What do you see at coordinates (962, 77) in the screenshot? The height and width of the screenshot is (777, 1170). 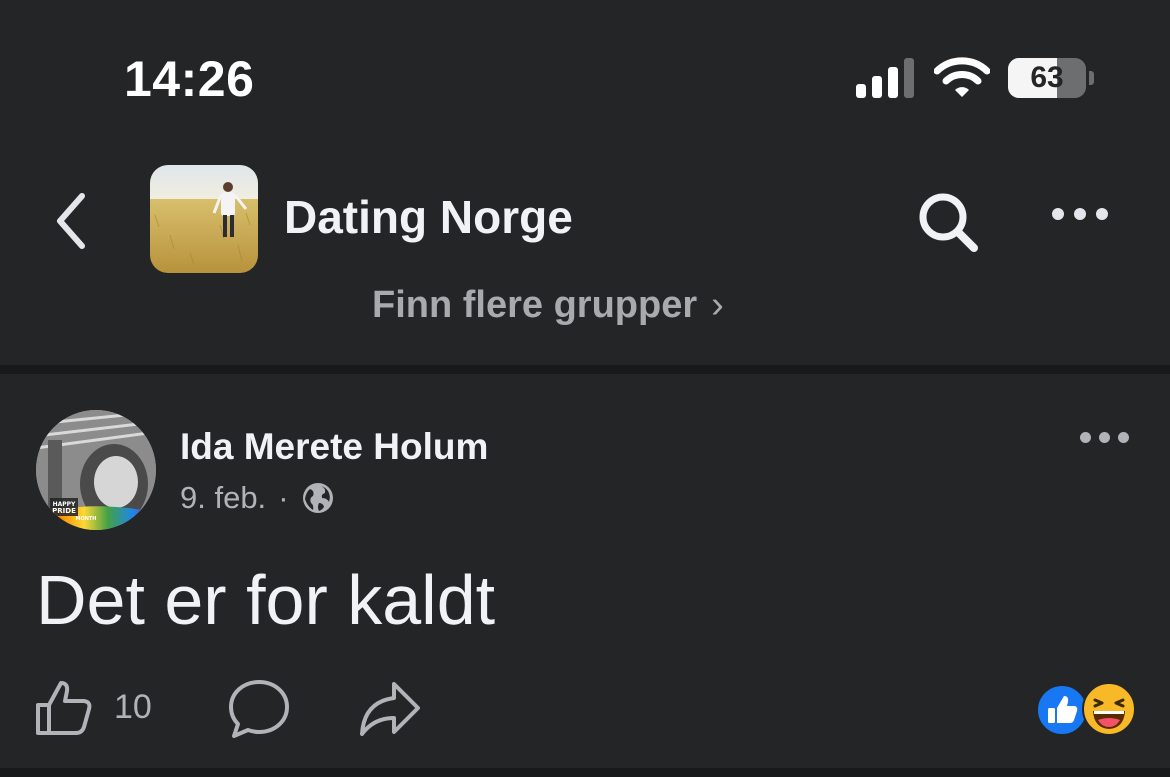 I see `wifi-icon` at bounding box center [962, 77].